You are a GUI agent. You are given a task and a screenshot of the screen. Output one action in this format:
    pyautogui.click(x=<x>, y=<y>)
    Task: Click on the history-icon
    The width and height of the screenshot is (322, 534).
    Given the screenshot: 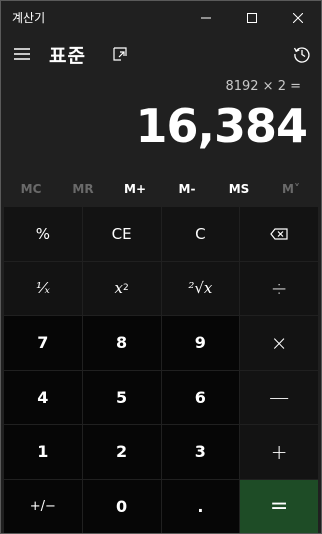 What is the action you would take?
    pyautogui.click(x=301, y=55)
    